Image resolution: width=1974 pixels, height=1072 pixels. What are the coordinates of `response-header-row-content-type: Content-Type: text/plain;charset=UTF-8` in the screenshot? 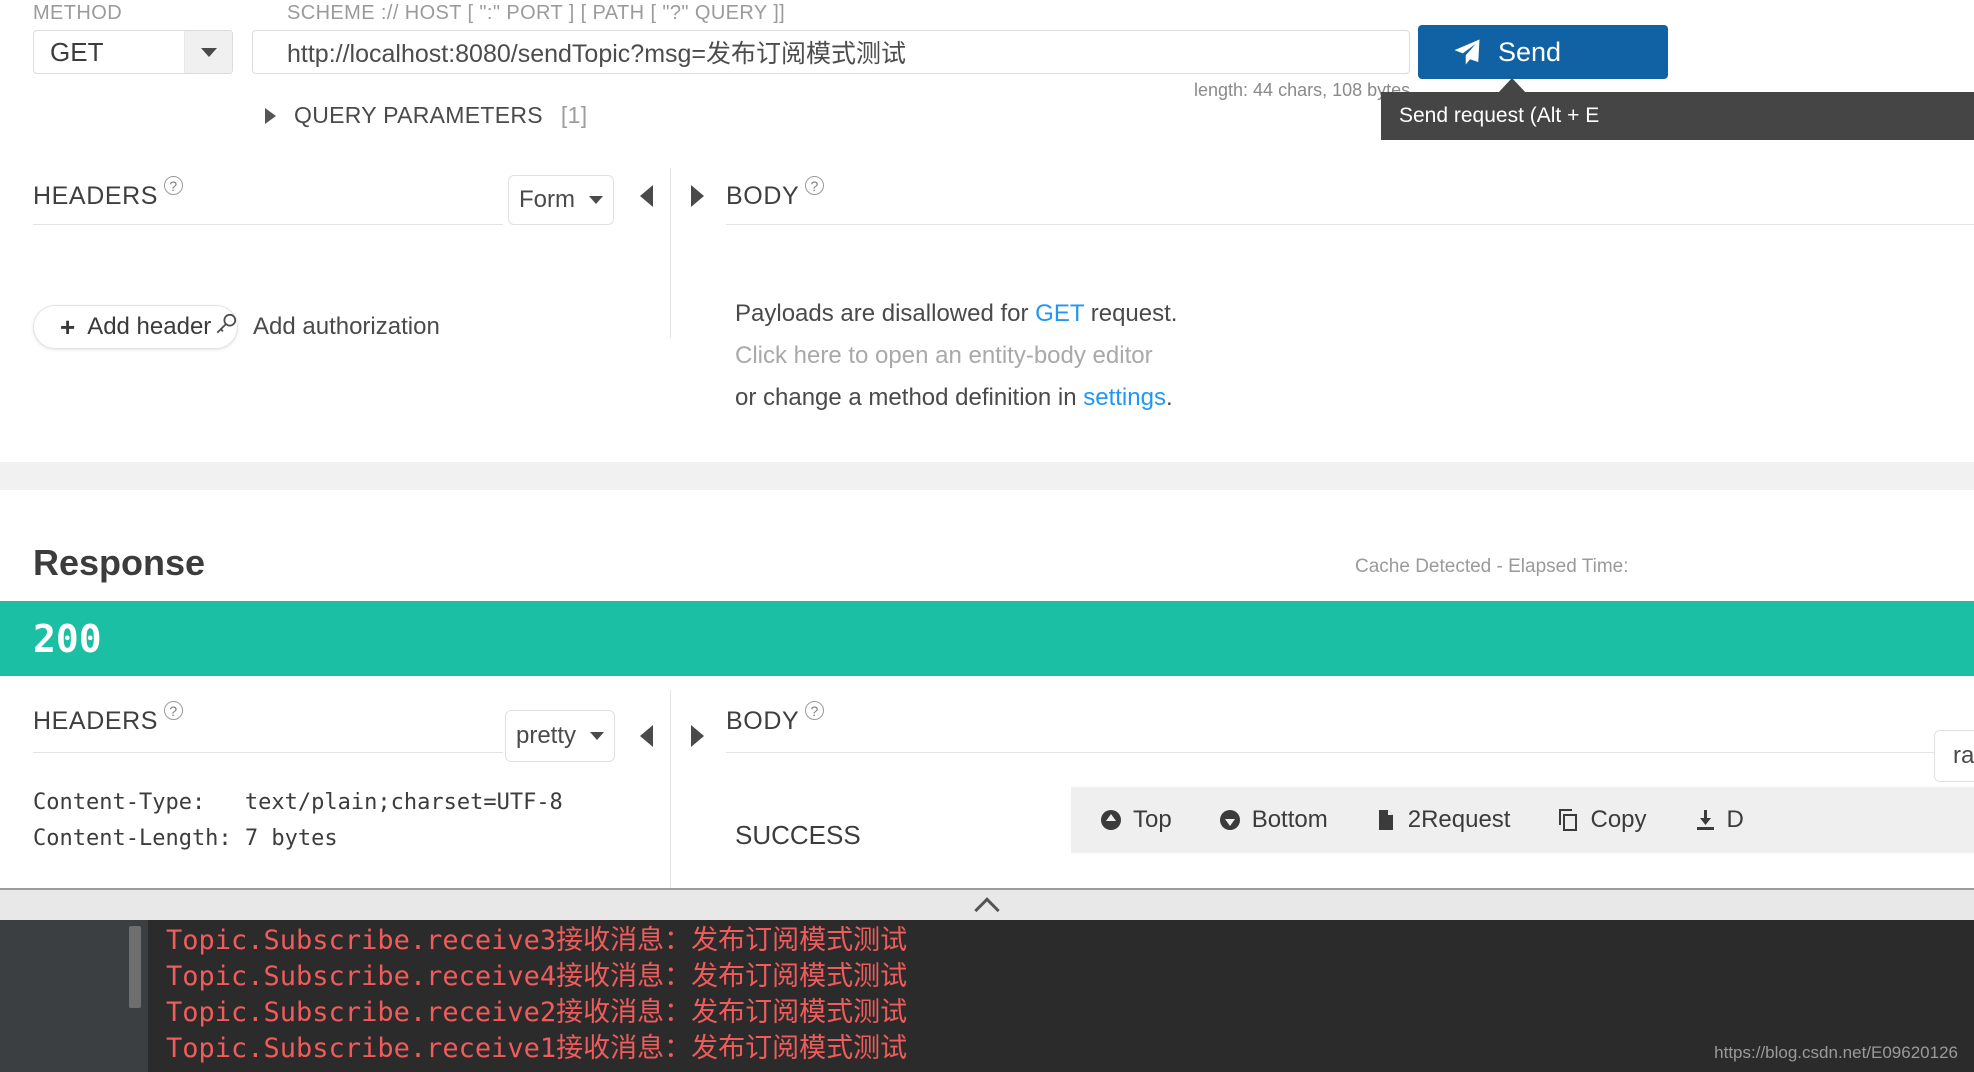 It's located at (298, 802).